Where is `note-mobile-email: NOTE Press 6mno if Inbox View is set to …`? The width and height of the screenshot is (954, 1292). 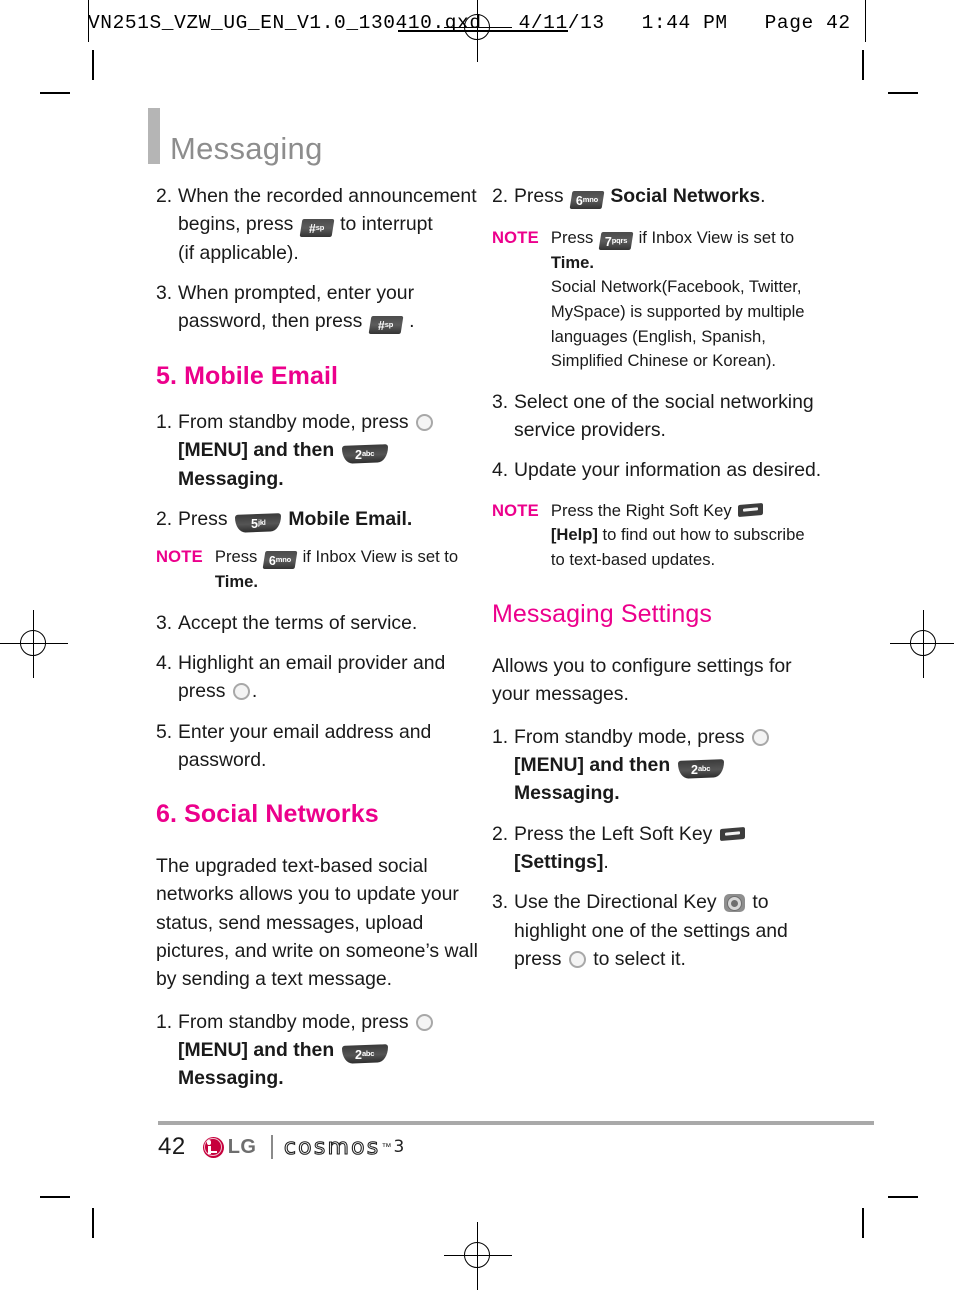
note-mobile-email: NOTE Press 6mno if Inbox View is set to … is located at coordinates (321, 569).